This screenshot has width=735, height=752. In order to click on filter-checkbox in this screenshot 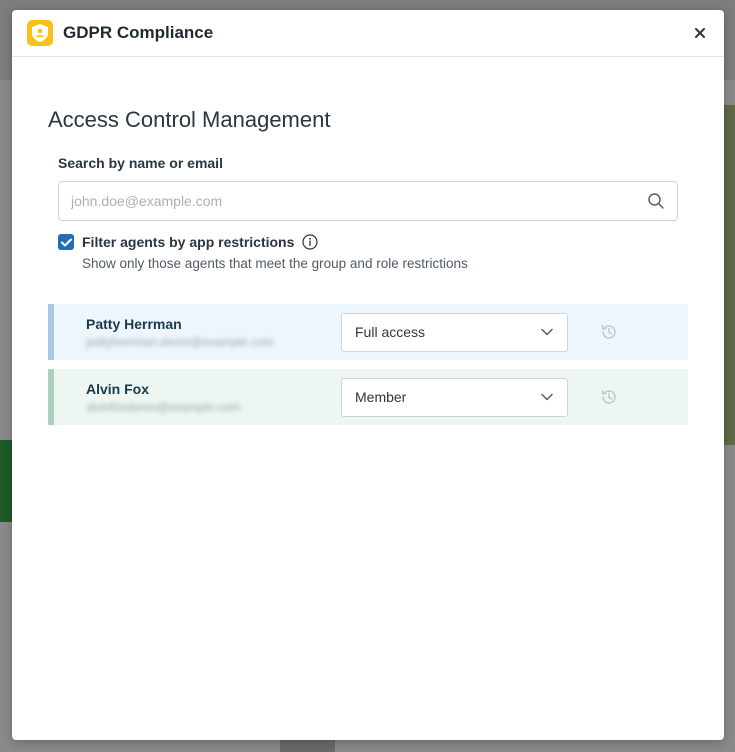, I will do `click(66, 242)`.